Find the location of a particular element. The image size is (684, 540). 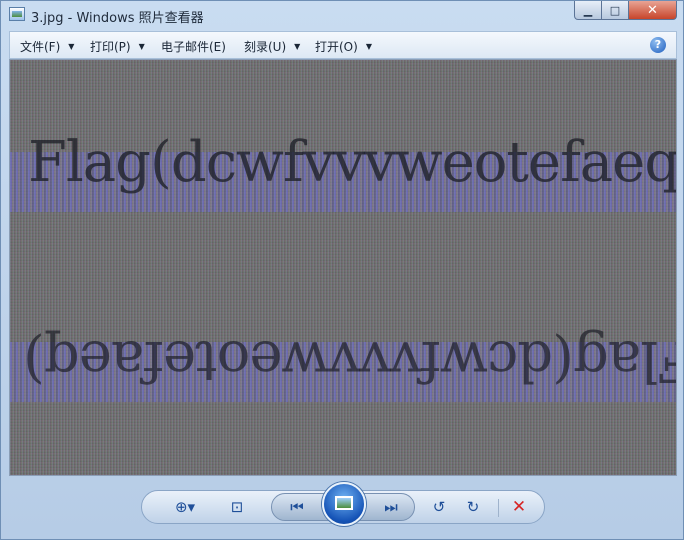

menu-print: 打印(P) ▼ is located at coordinates (117, 46).